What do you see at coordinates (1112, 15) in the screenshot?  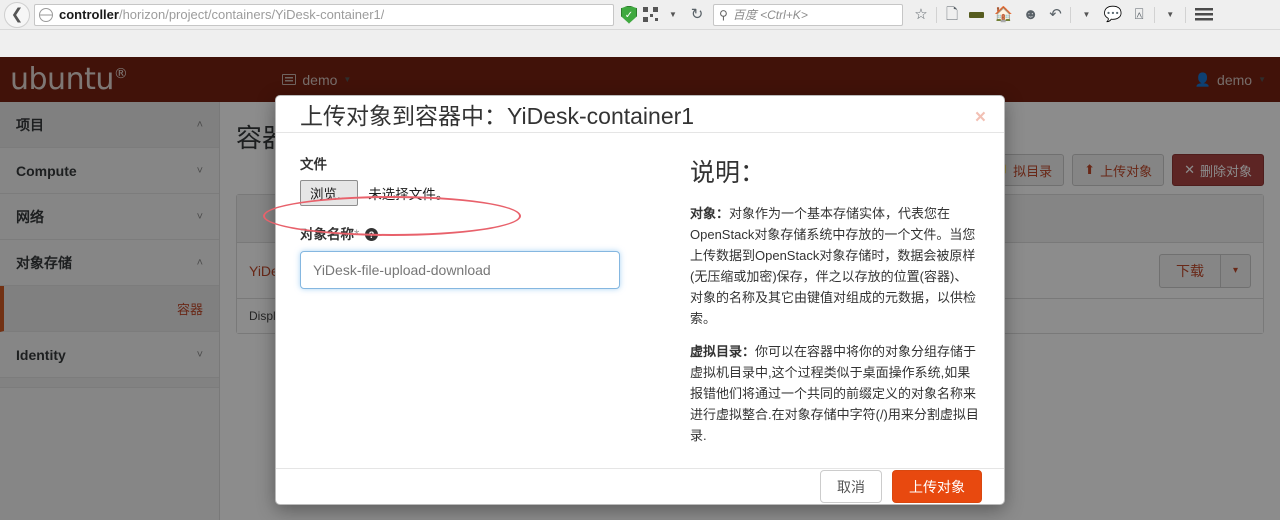 I see `chat-icon: 💬` at bounding box center [1112, 15].